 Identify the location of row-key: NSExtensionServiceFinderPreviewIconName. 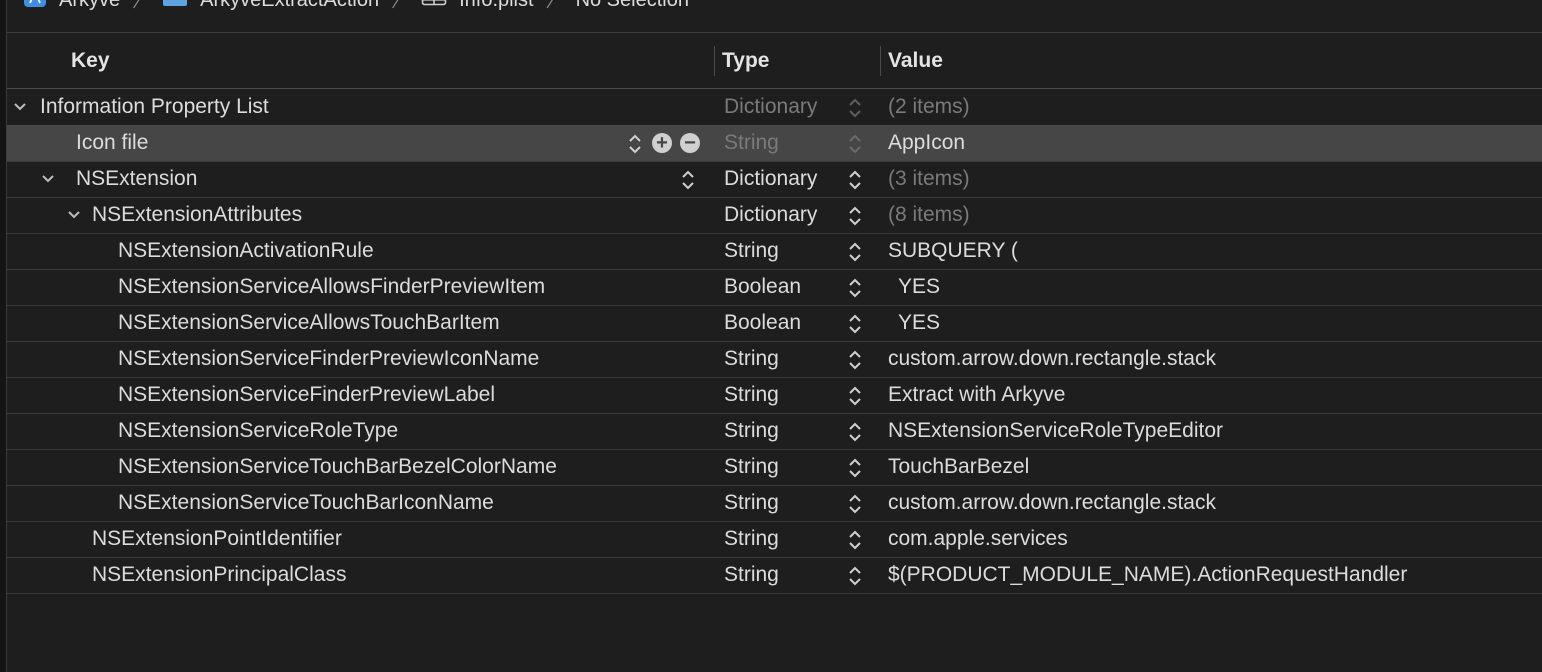
(328, 359).